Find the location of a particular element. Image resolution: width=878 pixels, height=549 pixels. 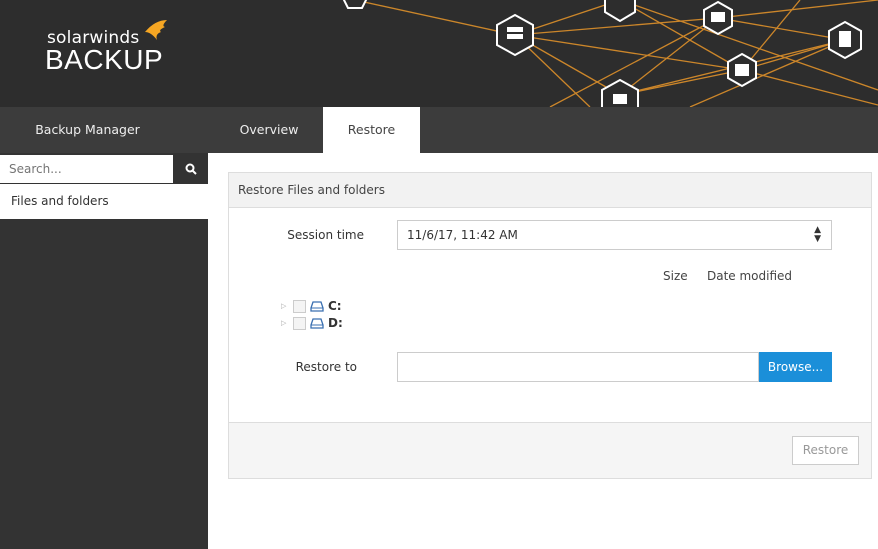

column-date-modified: Date modified is located at coordinates (750, 276).